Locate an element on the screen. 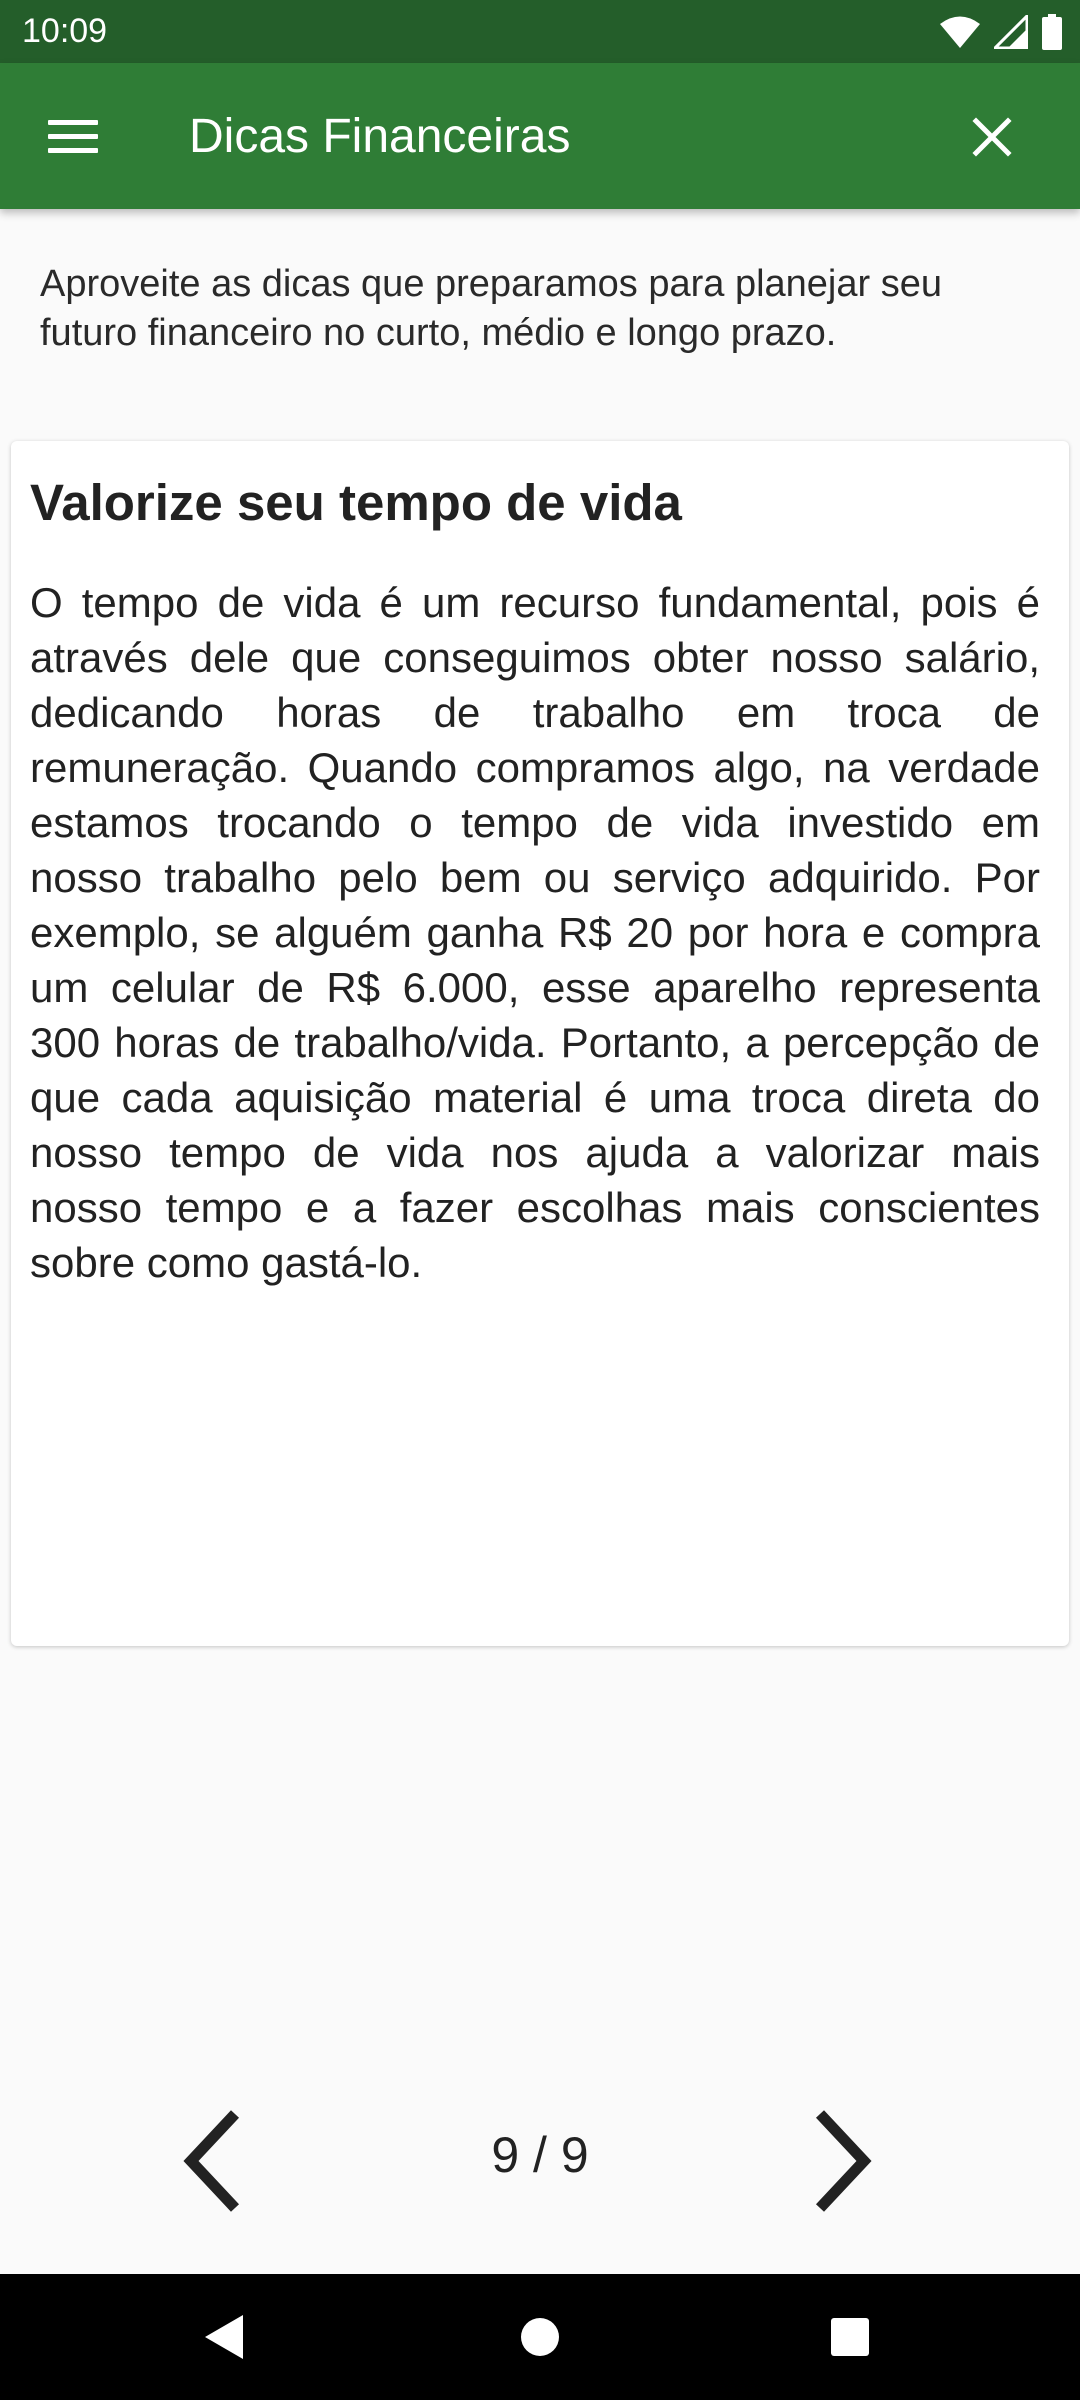 The height and width of the screenshot is (2400, 1080). signal-icon is located at coordinates (1011, 32).